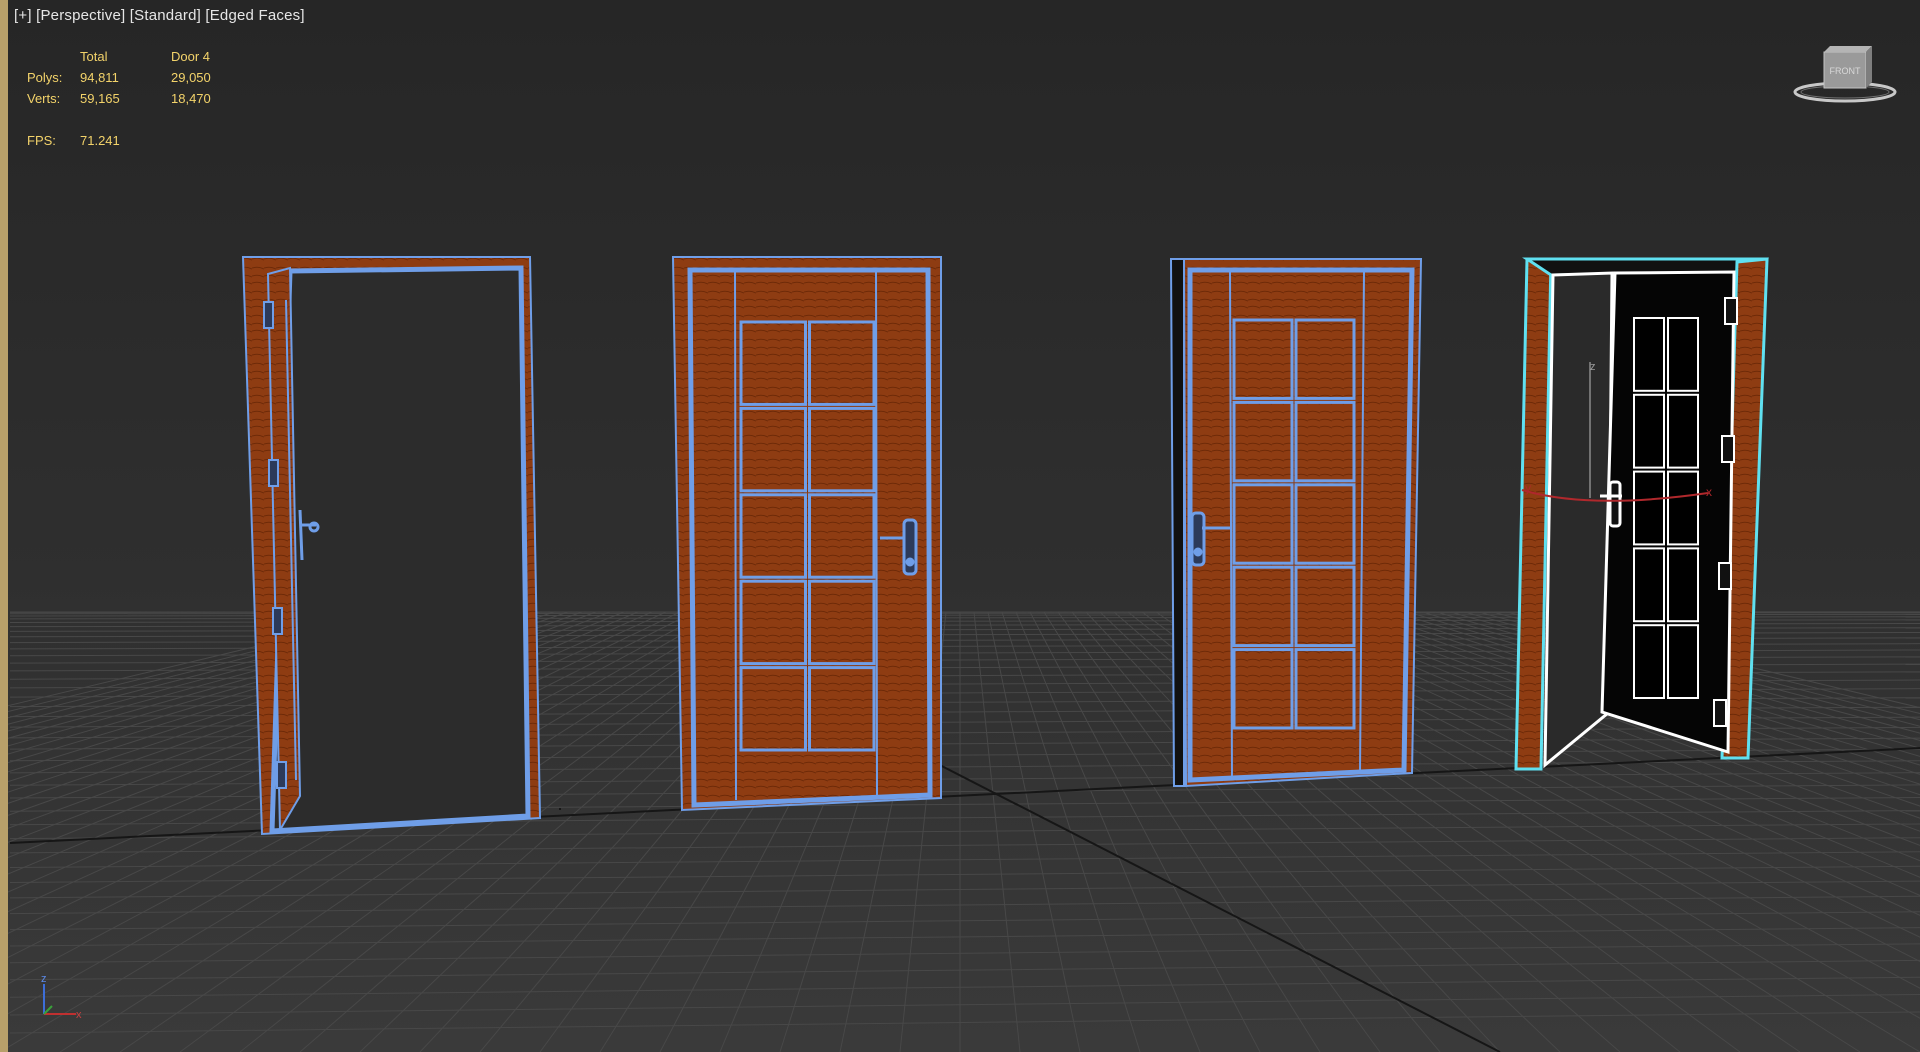 The width and height of the screenshot is (1920, 1052). I want to click on stats-verts-selected: 18,470, so click(191, 98).